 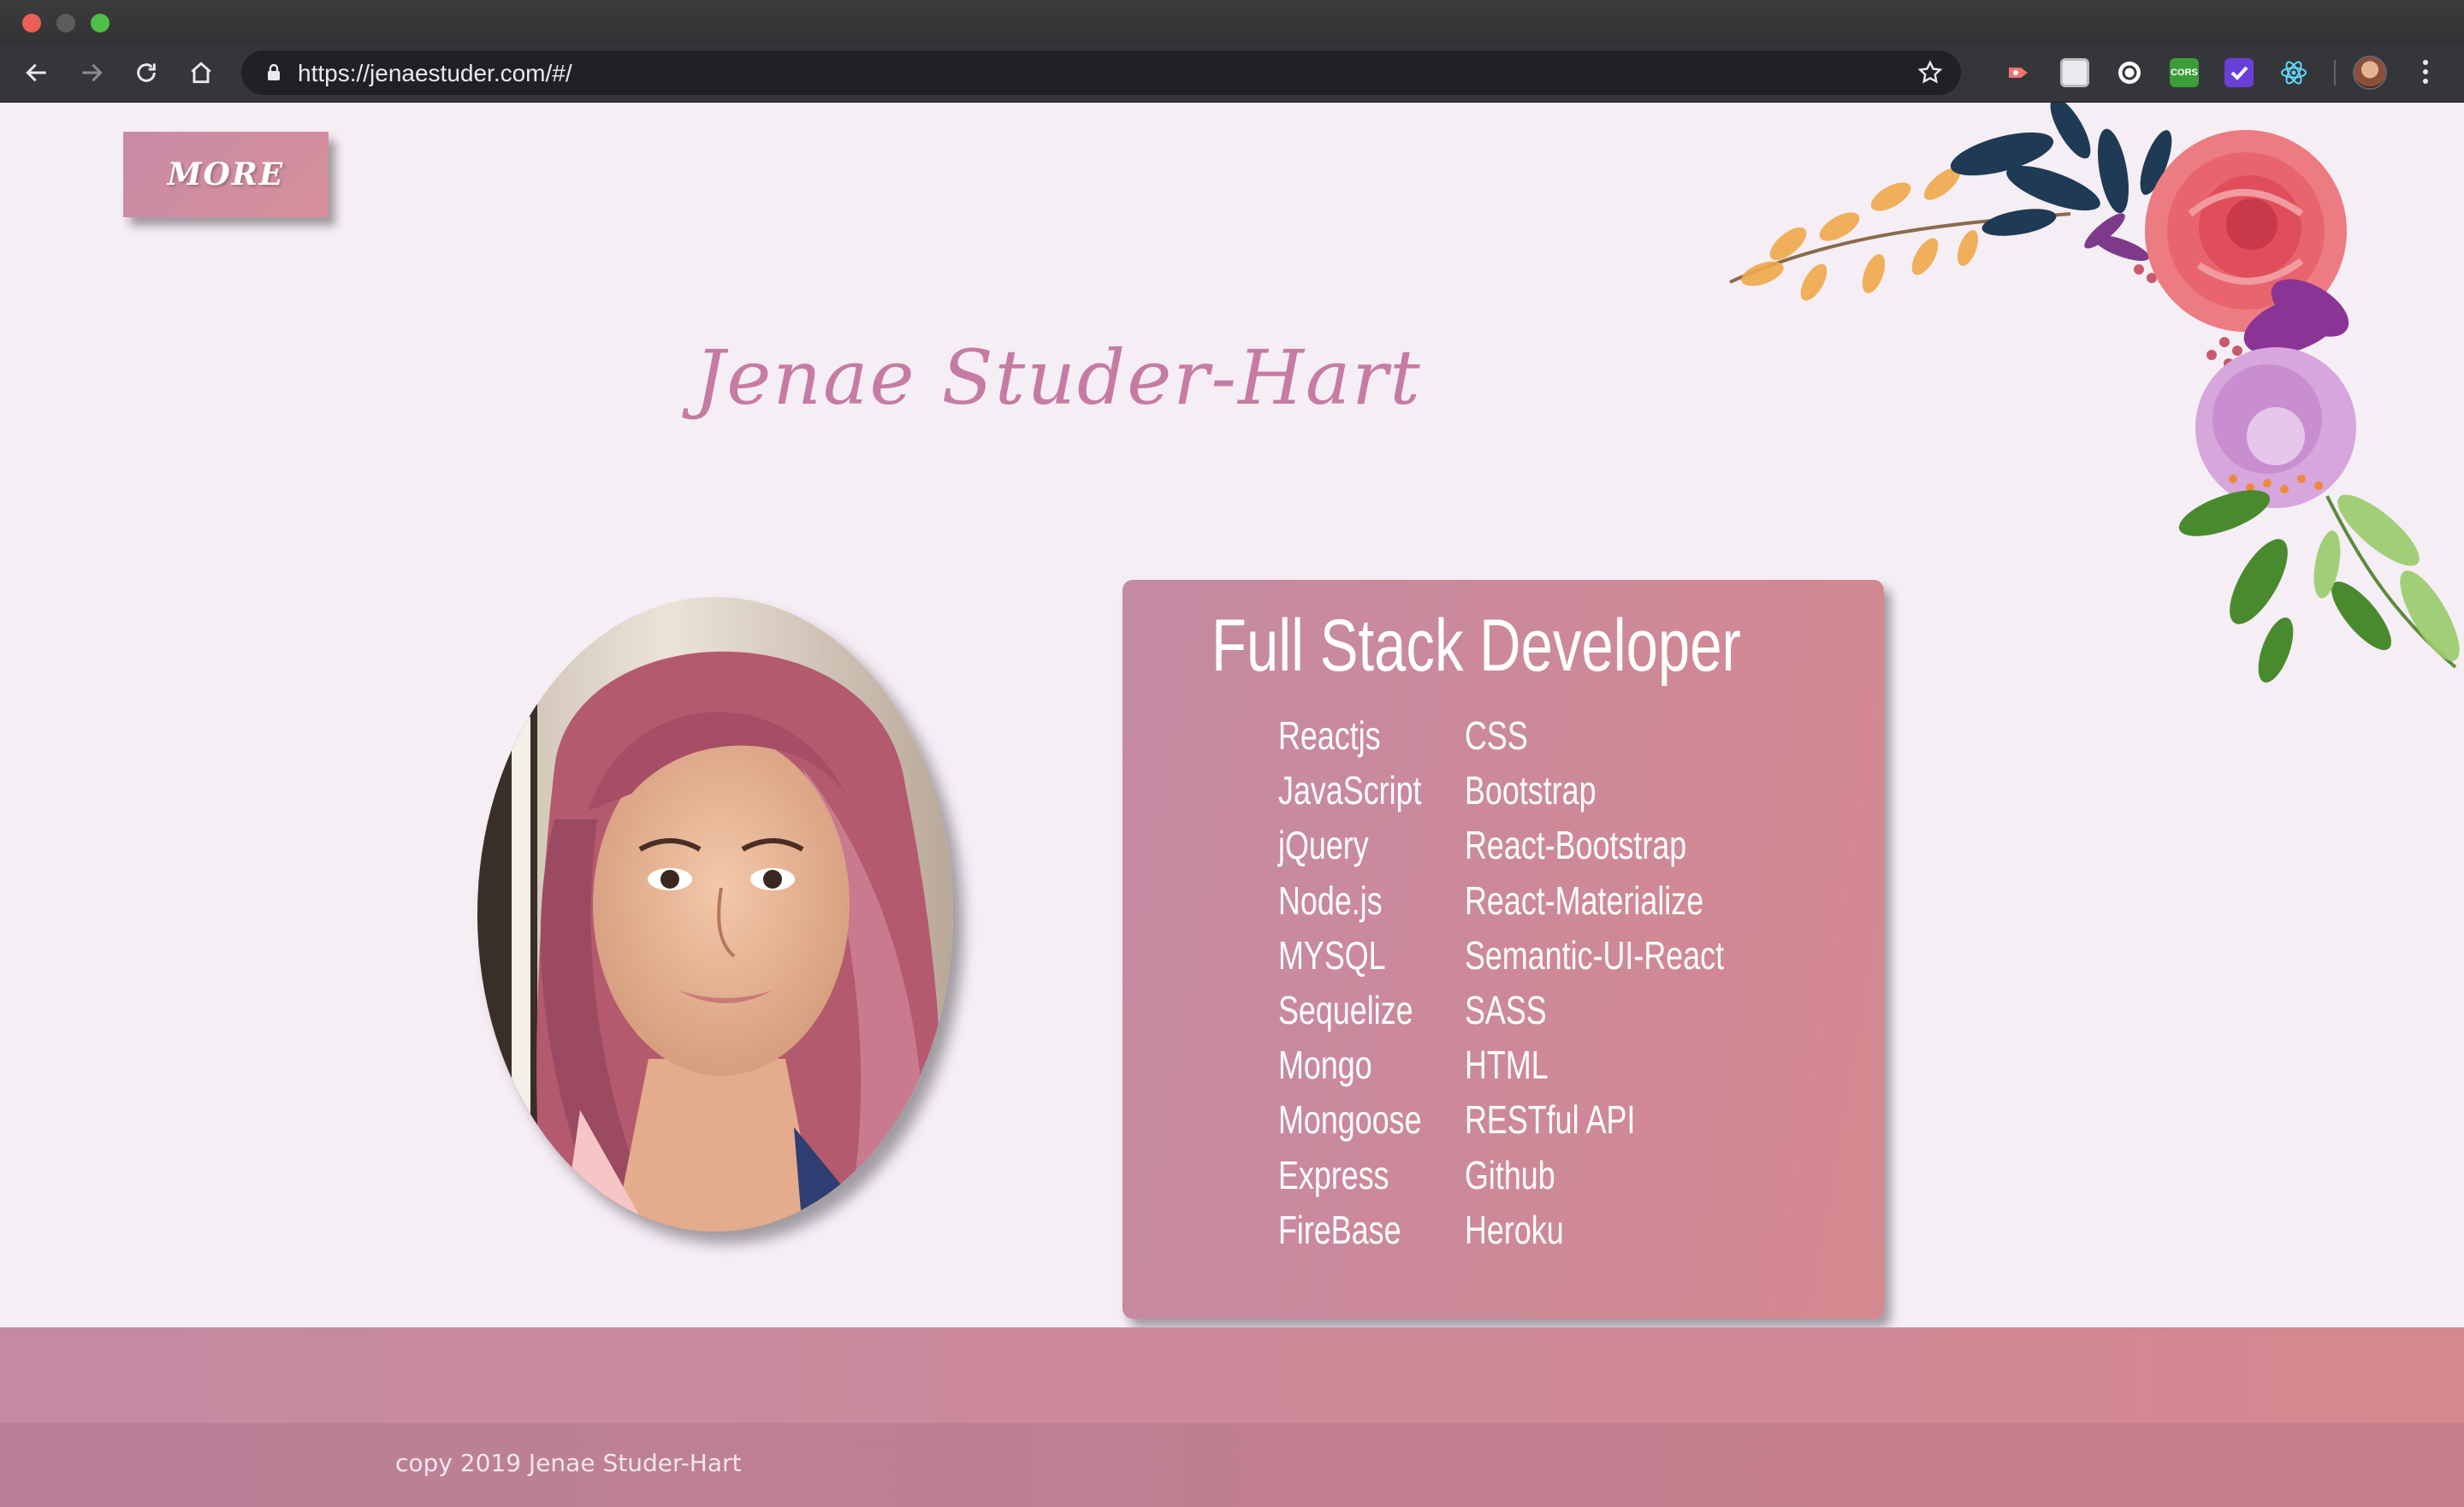 I want to click on back-button, so click(x=36, y=72).